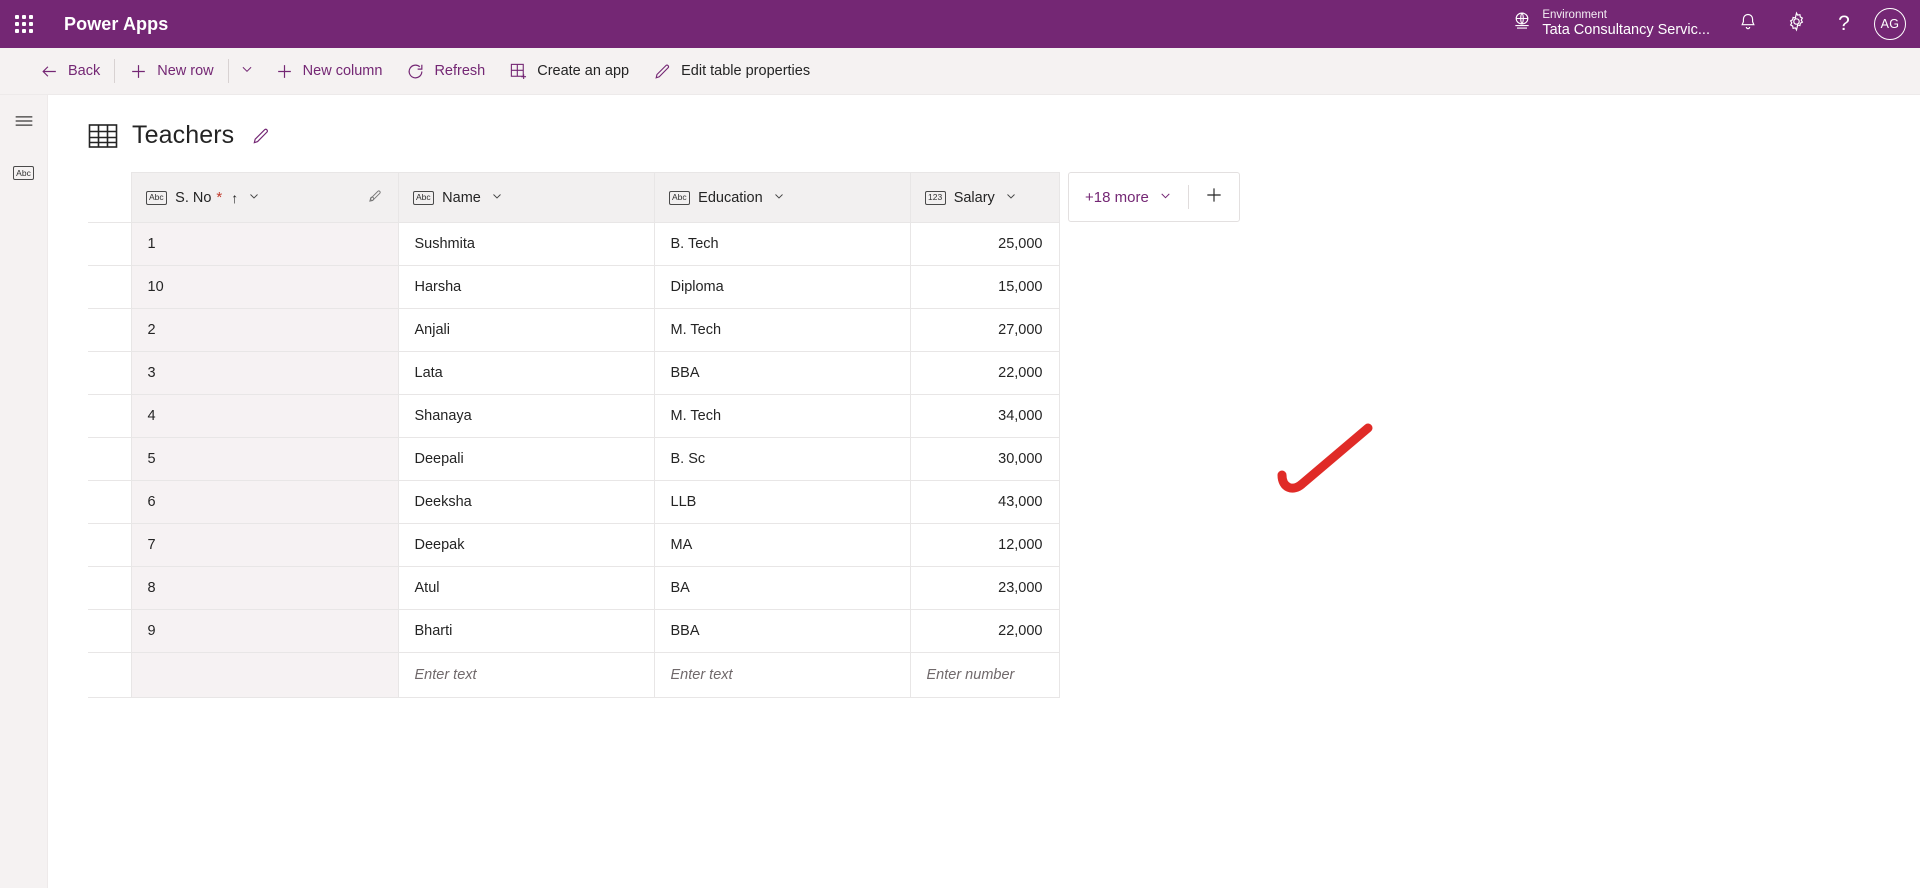 Image resolution: width=1920 pixels, height=888 pixels. Describe the element at coordinates (984, 502) in the screenshot. I see `cell-salary: 43,000` at that location.